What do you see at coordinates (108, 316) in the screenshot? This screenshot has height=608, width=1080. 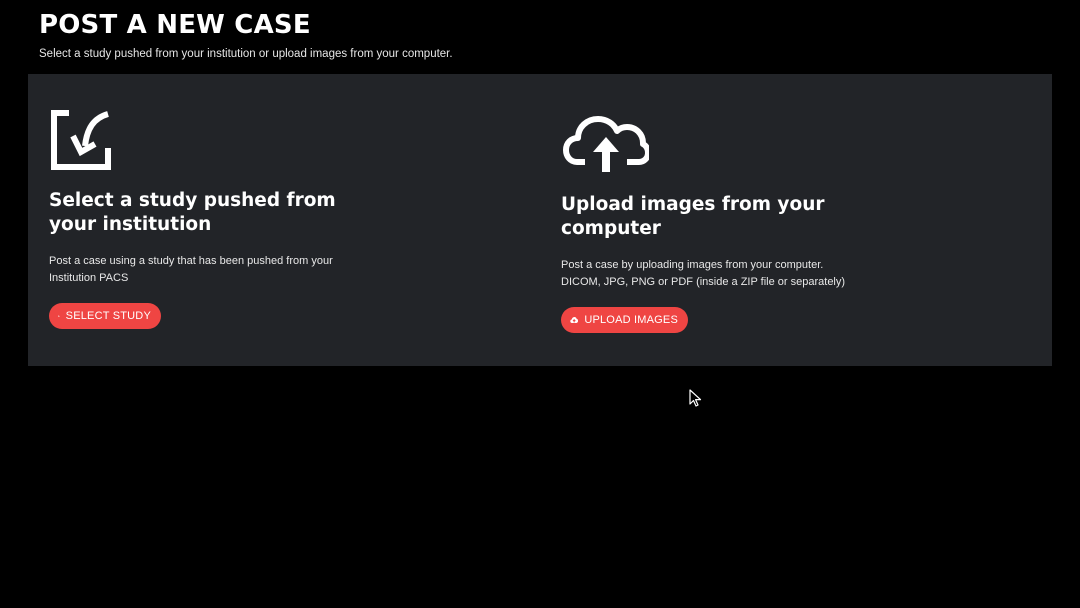 I see `select-study-label: SELECT STUDY` at bounding box center [108, 316].